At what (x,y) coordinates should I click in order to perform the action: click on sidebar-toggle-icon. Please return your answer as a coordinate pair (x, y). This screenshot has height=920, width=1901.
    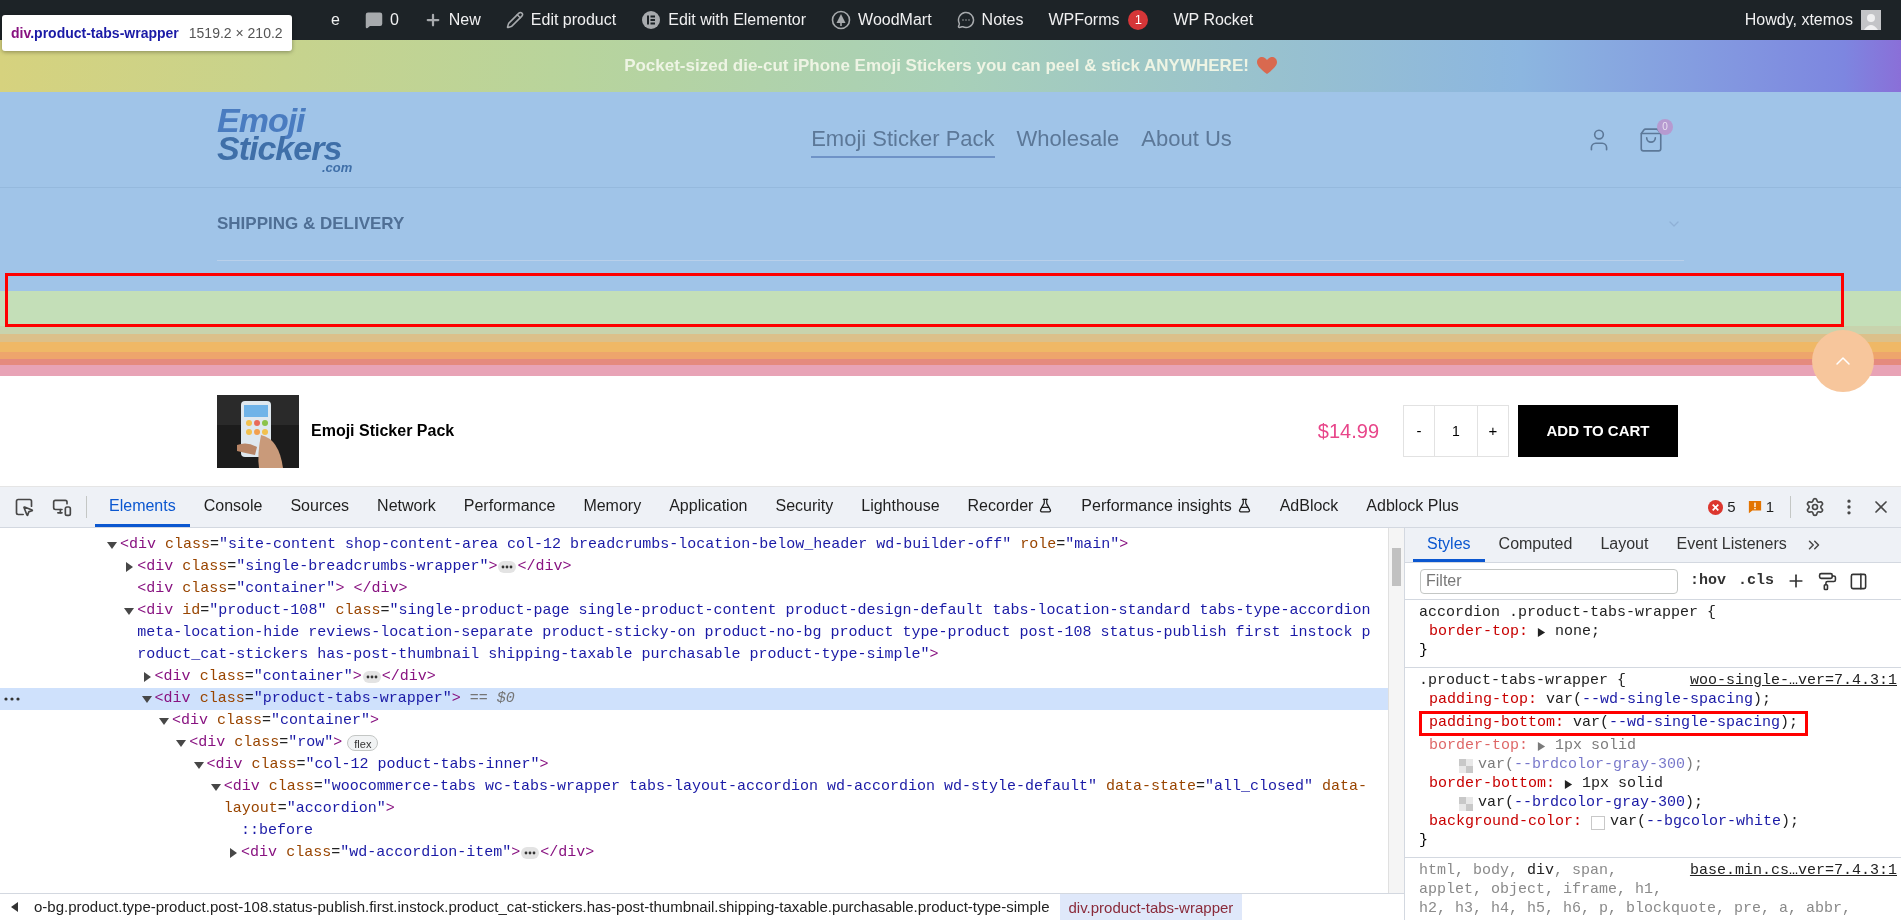
    Looking at the image, I should click on (1859, 581).